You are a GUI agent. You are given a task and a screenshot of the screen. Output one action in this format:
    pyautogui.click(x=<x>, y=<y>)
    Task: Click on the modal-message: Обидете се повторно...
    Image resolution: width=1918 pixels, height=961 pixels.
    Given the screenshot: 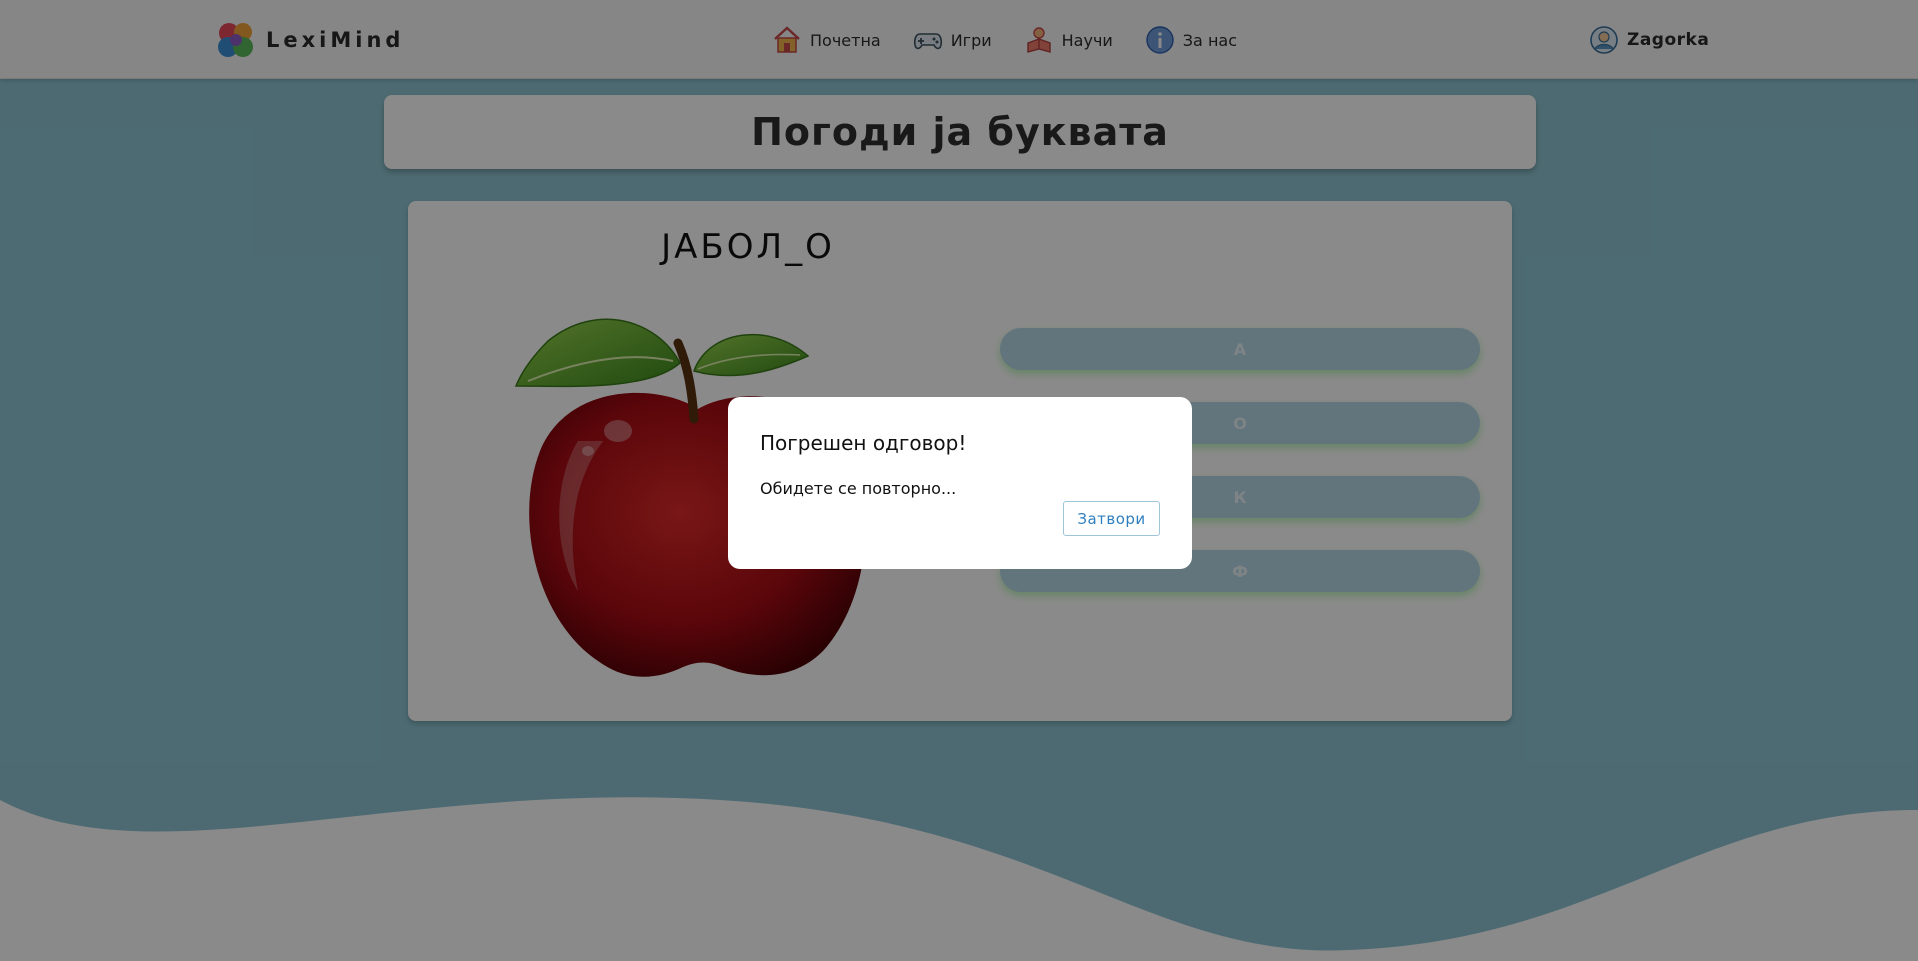 What is the action you would take?
    pyautogui.click(x=858, y=488)
    